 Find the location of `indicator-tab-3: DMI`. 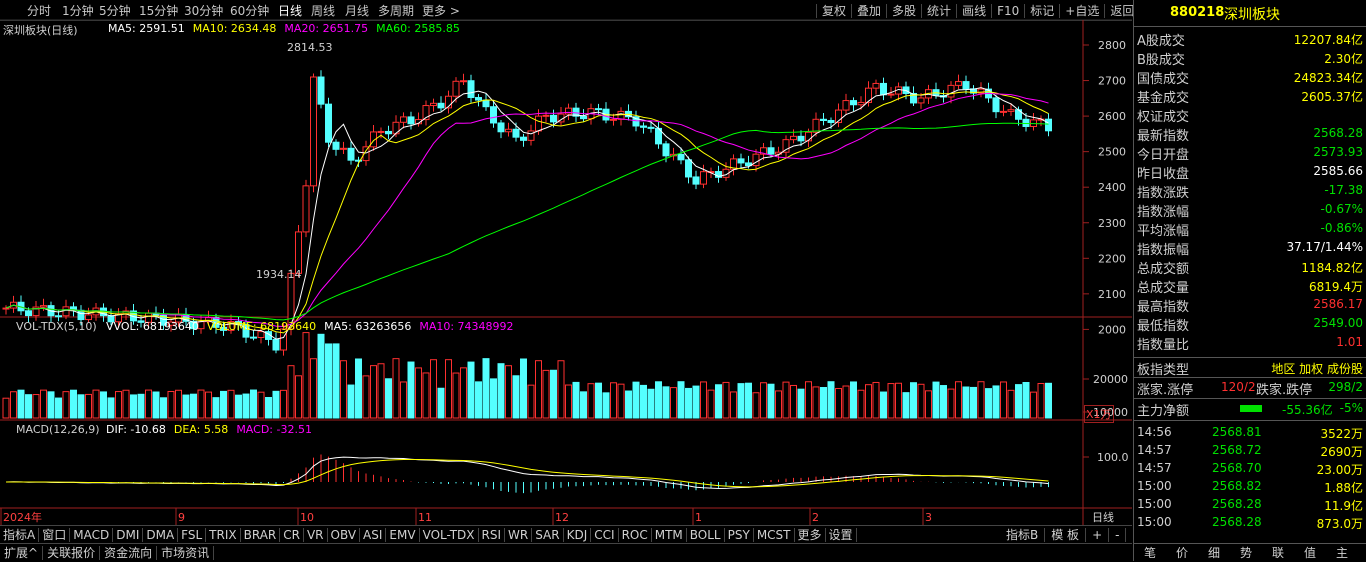

indicator-tab-3: DMI is located at coordinates (128, 535).